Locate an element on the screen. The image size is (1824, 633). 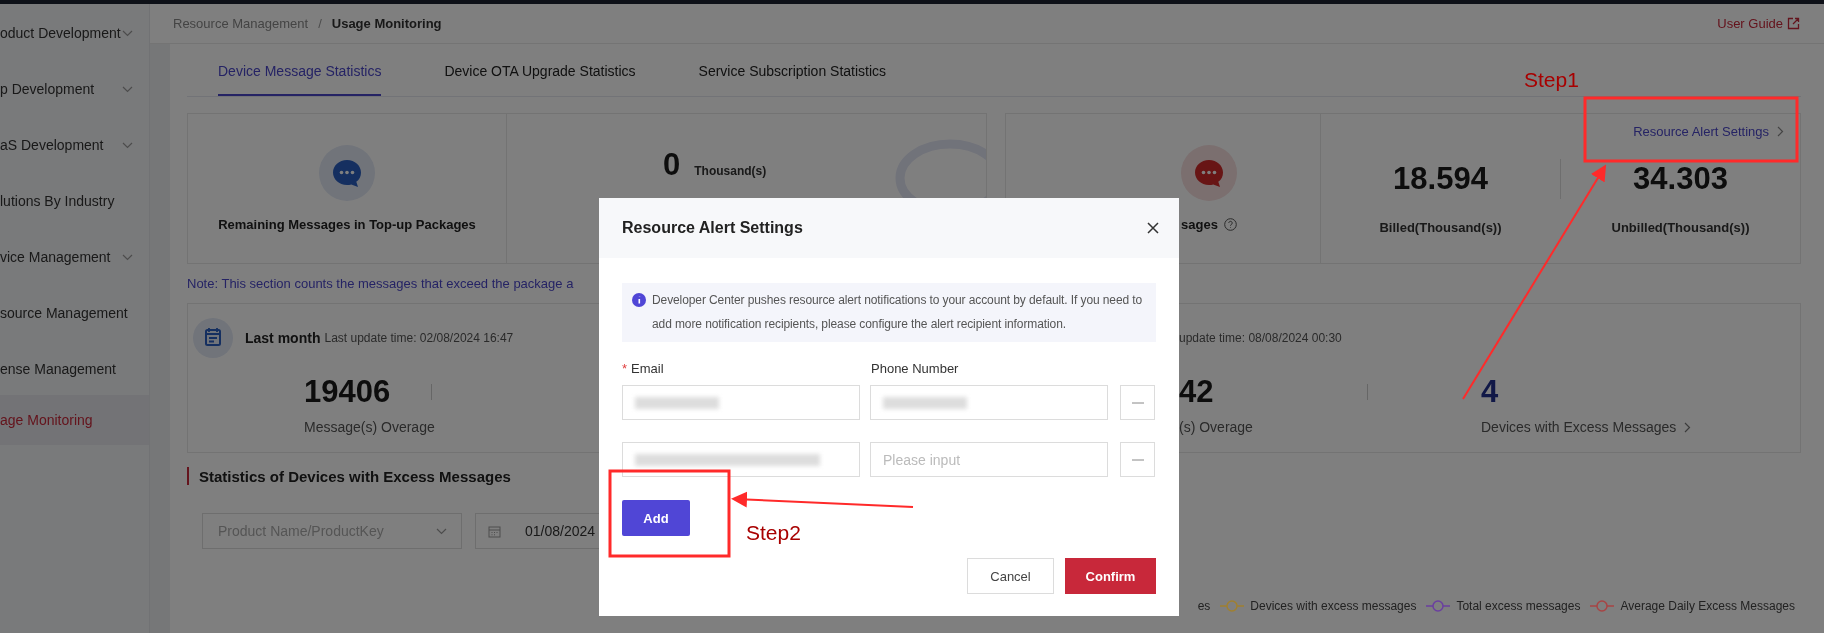
close-button is located at coordinates (1153, 228).